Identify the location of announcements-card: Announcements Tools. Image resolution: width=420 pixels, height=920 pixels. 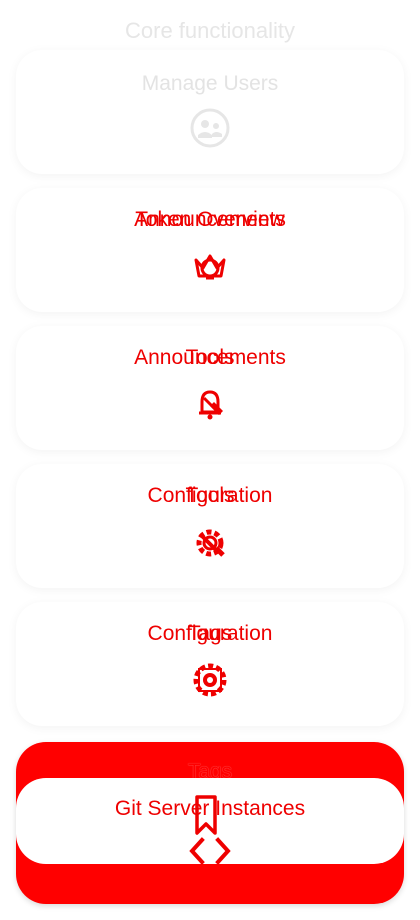
(210, 388).